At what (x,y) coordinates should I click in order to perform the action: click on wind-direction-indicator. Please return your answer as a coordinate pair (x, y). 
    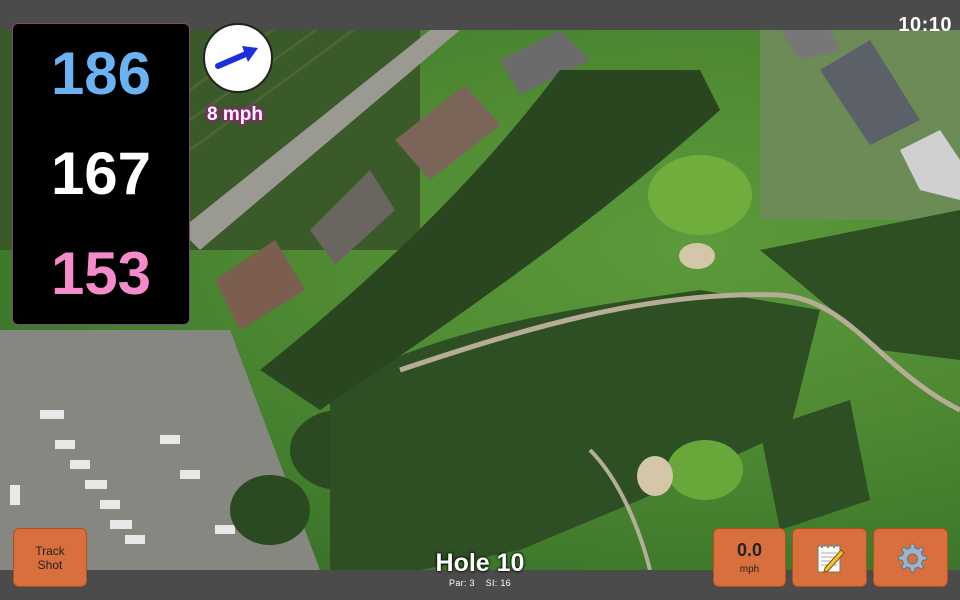
    Looking at the image, I should click on (238, 58).